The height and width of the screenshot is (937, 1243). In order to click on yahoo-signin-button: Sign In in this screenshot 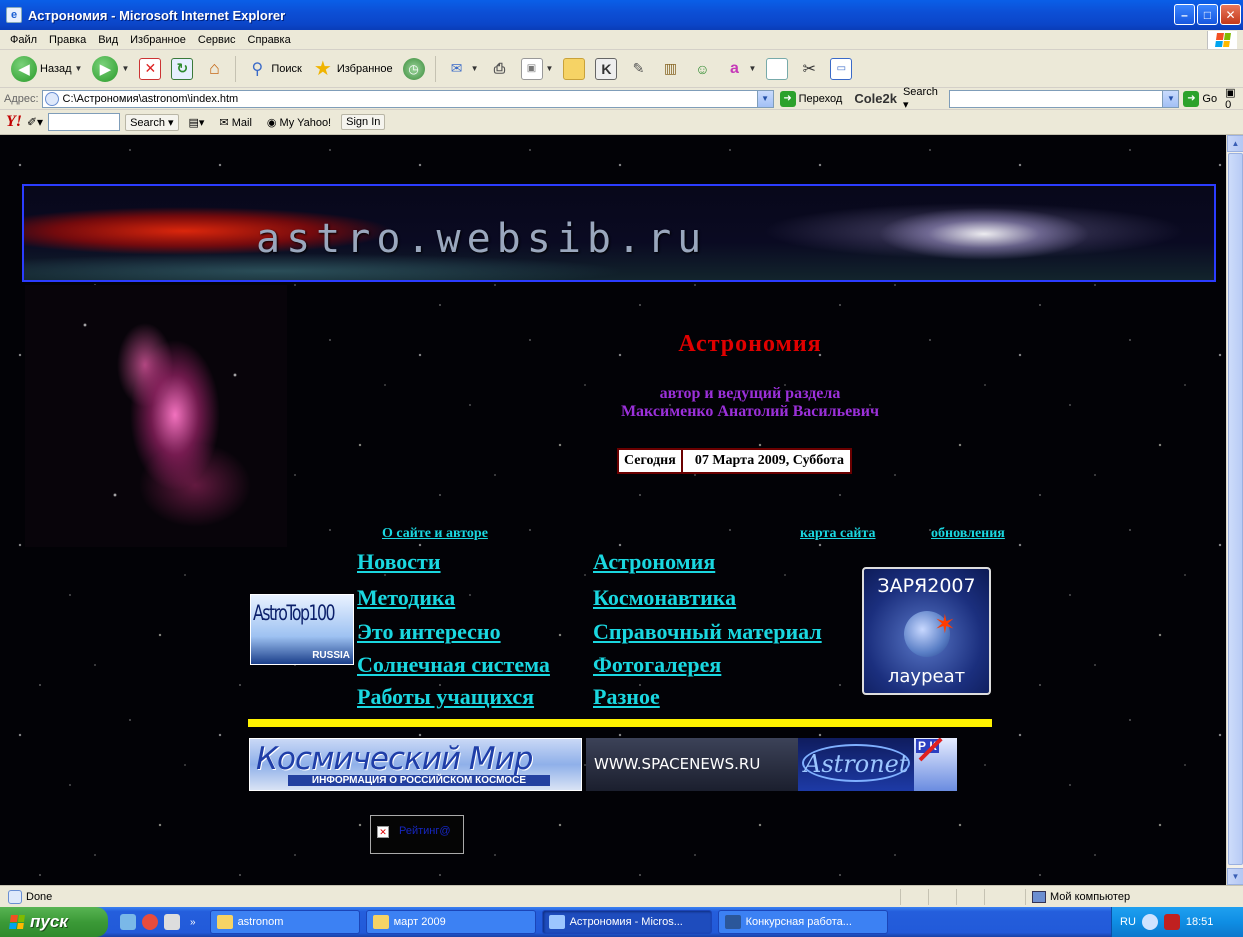, I will do `click(363, 122)`.